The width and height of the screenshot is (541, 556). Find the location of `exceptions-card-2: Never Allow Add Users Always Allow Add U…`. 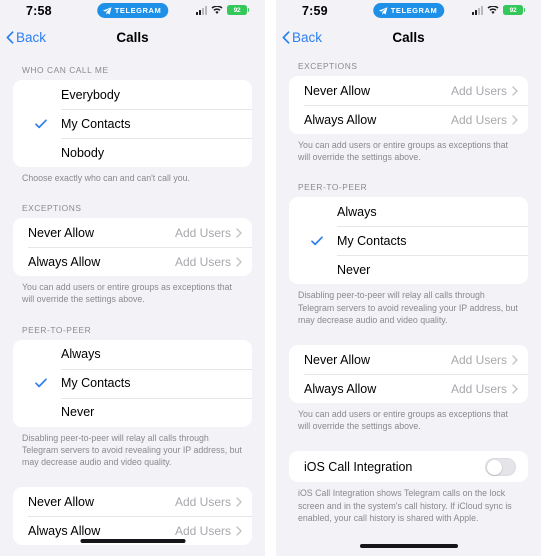

exceptions-card-2: Never Allow Add Users Always Allow Add U… is located at coordinates (408, 374).